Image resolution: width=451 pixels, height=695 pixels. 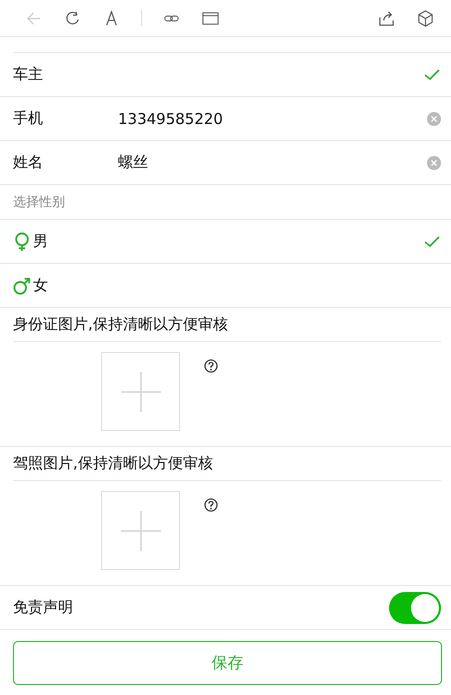 I want to click on toggle-switch, so click(x=415, y=608).